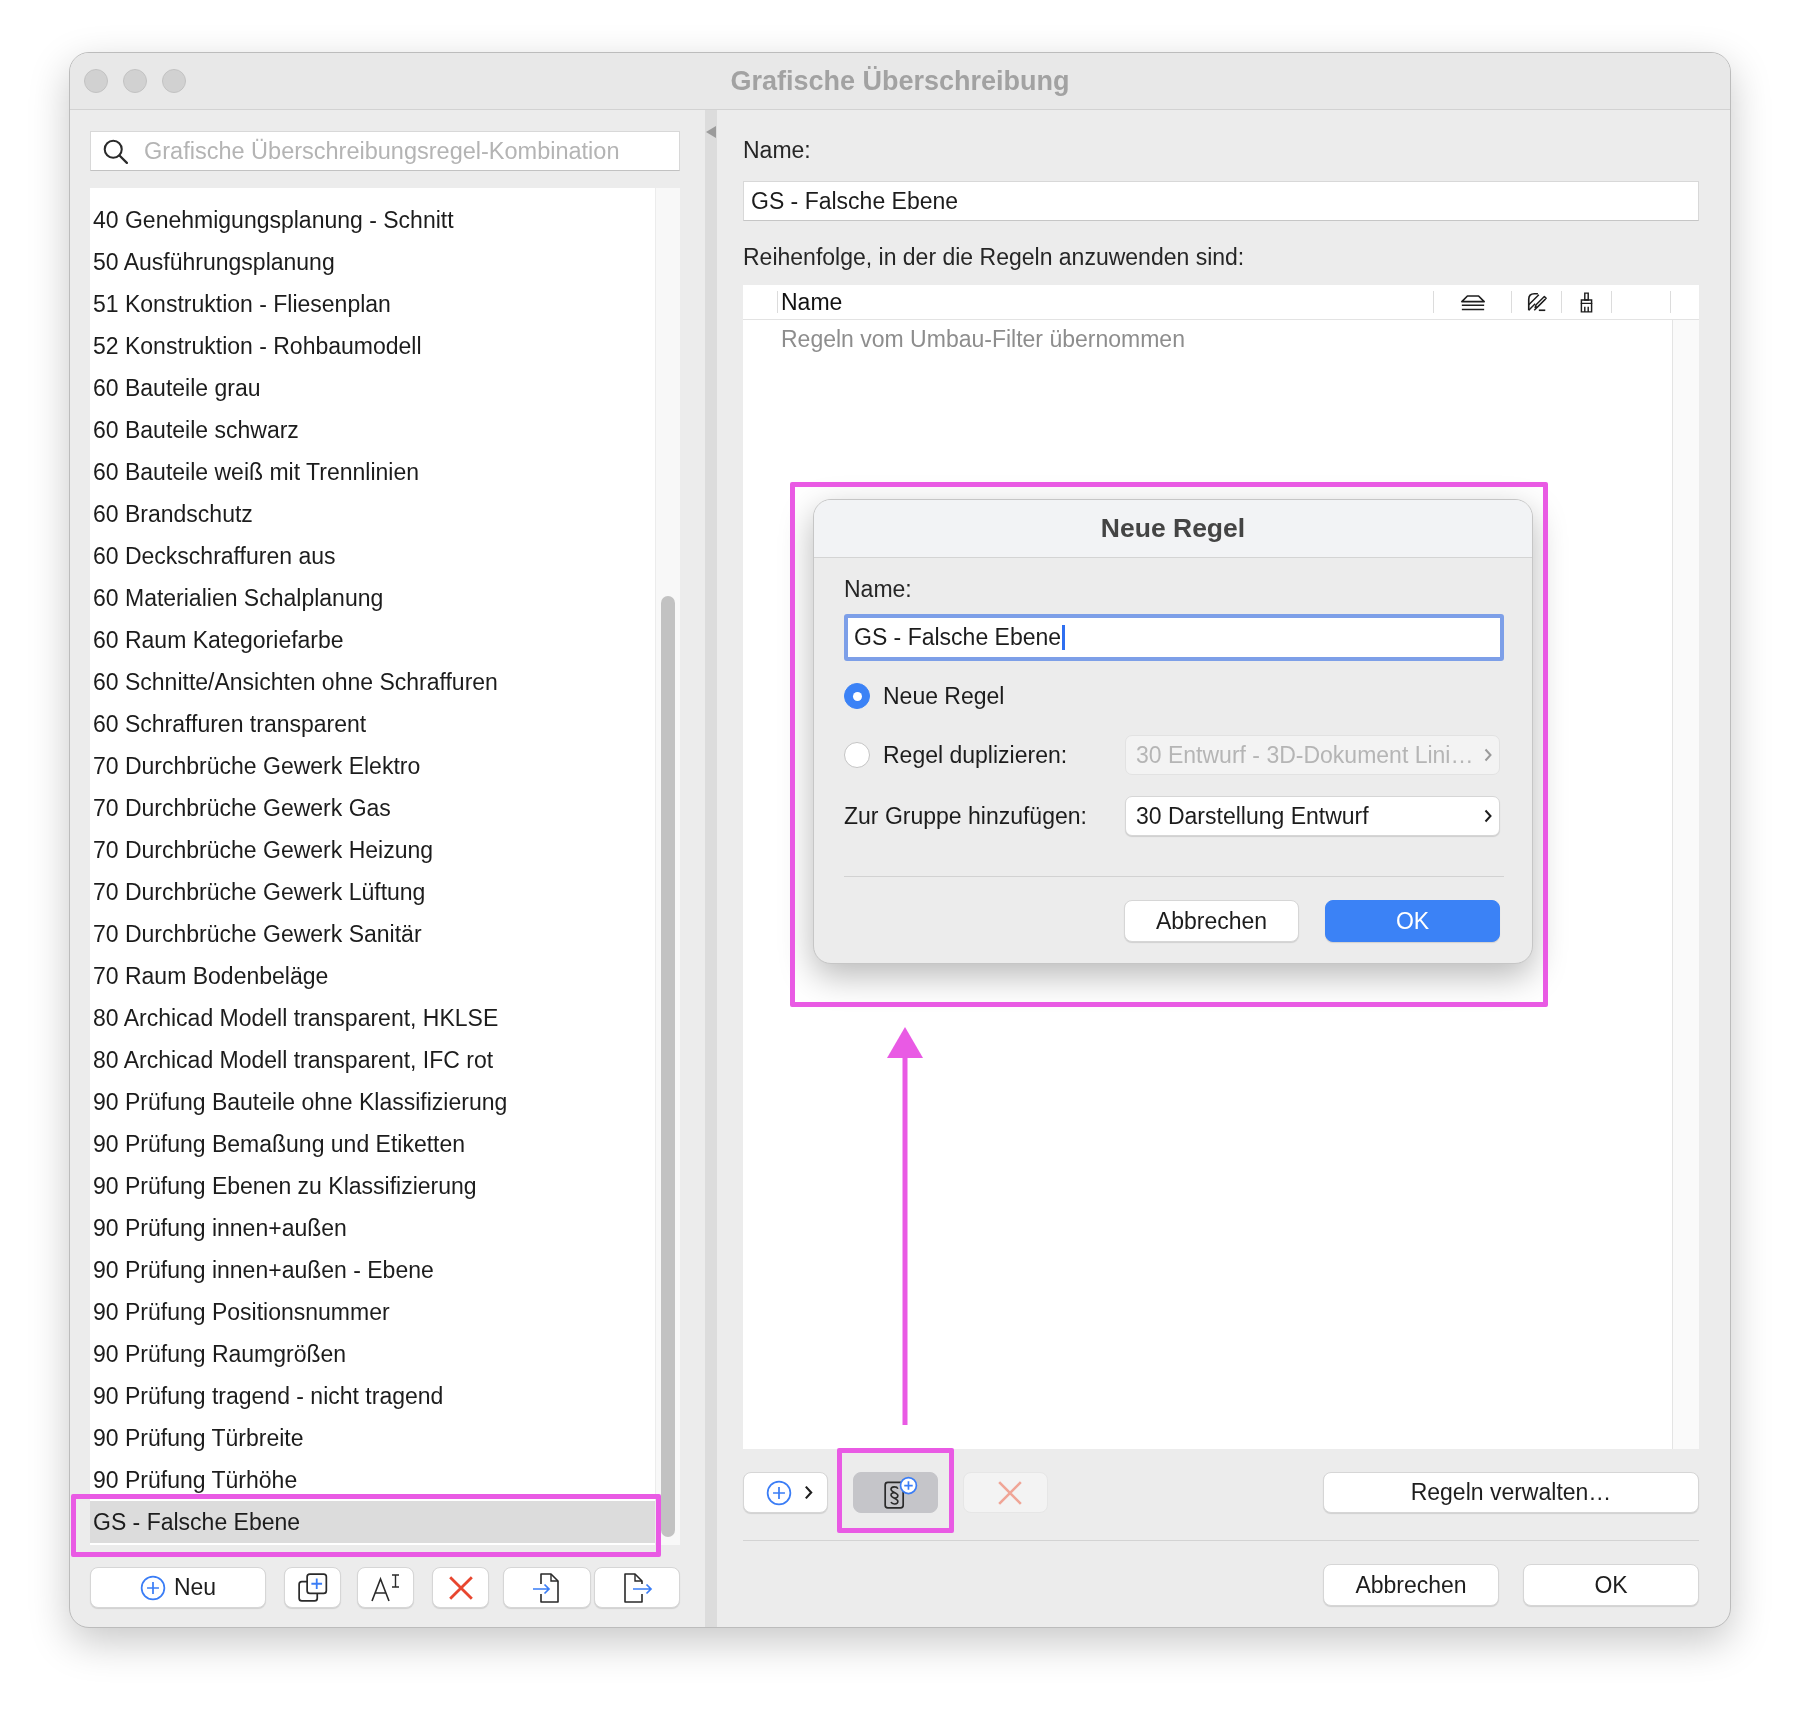 The height and width of the screenshot is (1714, 1800). Describe the element at coordinates (372, 682) in the screenshot. I see `list-item: 60 Schnitte/Ansichten ohne Schraffuren` at that location.